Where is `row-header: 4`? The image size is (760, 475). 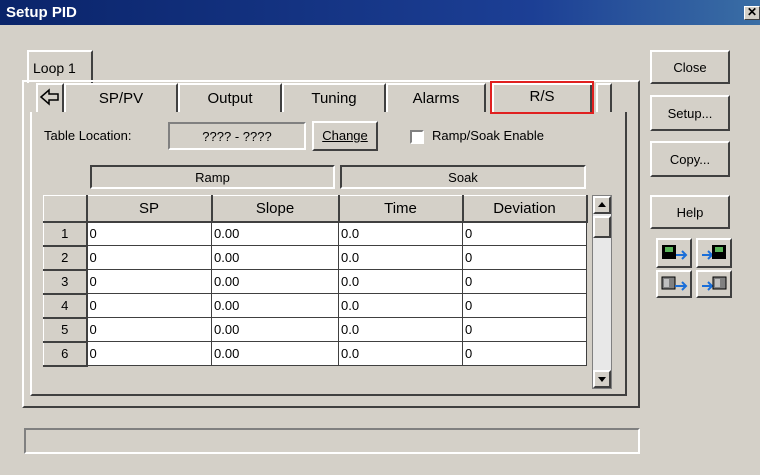
row-header: 4 is located at coordinates (65, 306).